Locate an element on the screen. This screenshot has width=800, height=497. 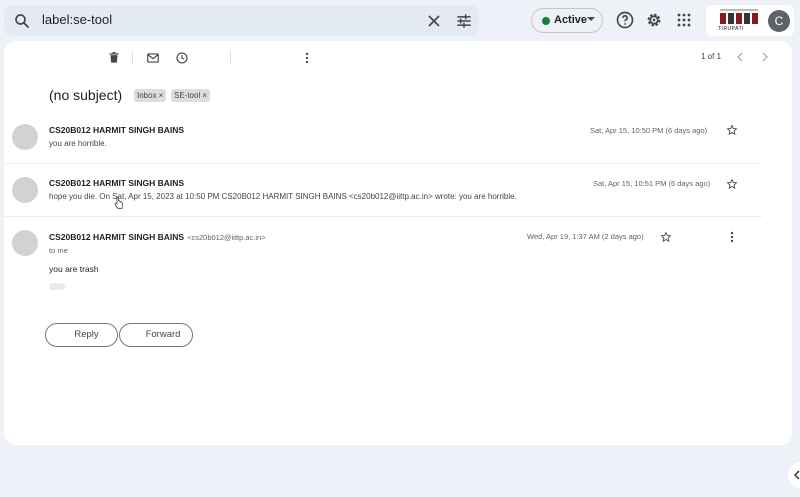
status-label: Active is located at coordinates (571, 20).